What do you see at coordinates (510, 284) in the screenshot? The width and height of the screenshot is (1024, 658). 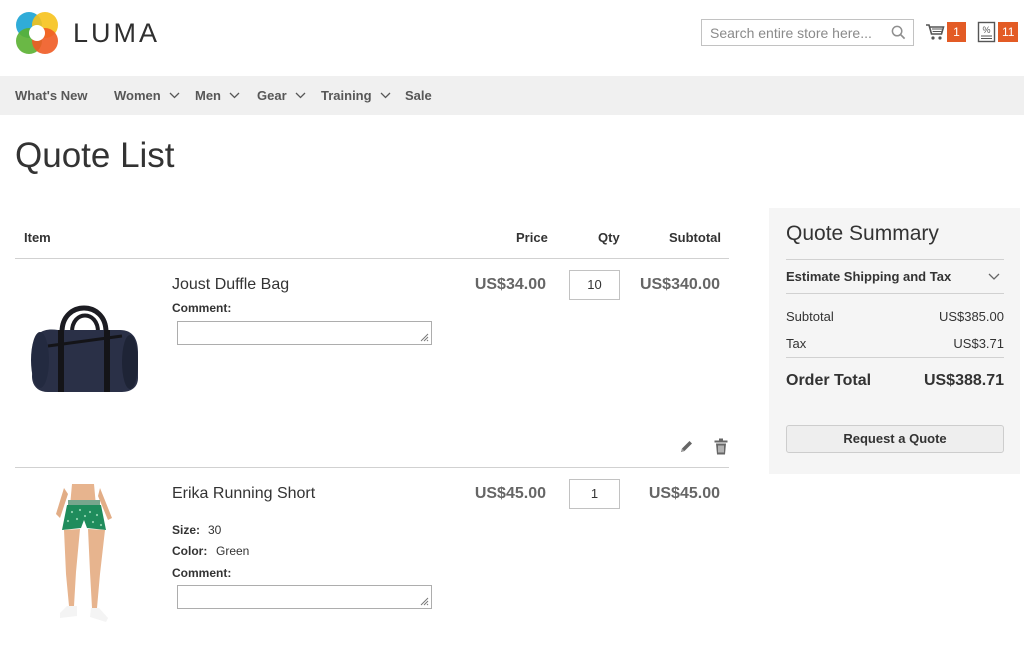 I see `item-price: US$34.00` at bounding box center [510, 284].